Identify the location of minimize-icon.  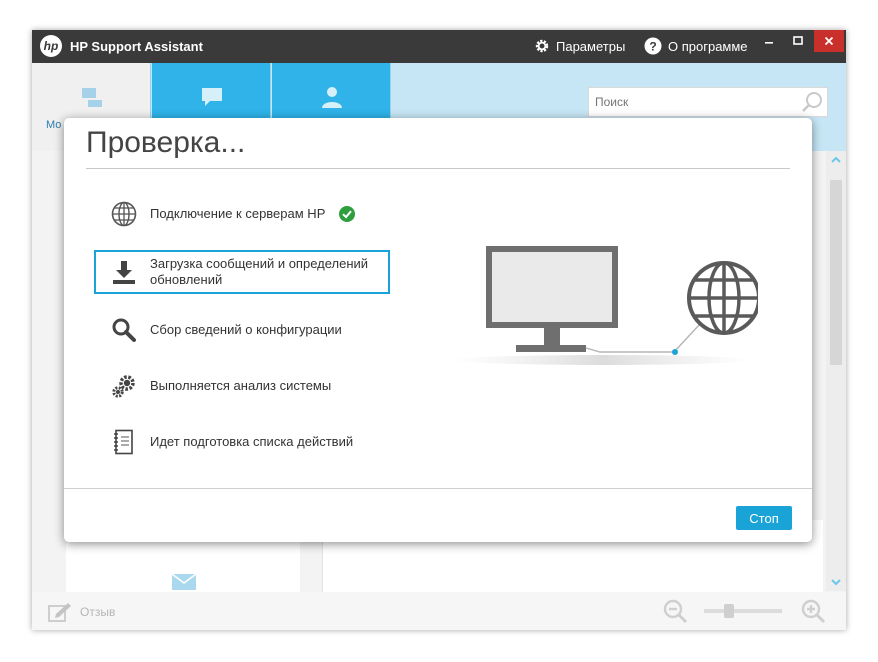
(769, 43).